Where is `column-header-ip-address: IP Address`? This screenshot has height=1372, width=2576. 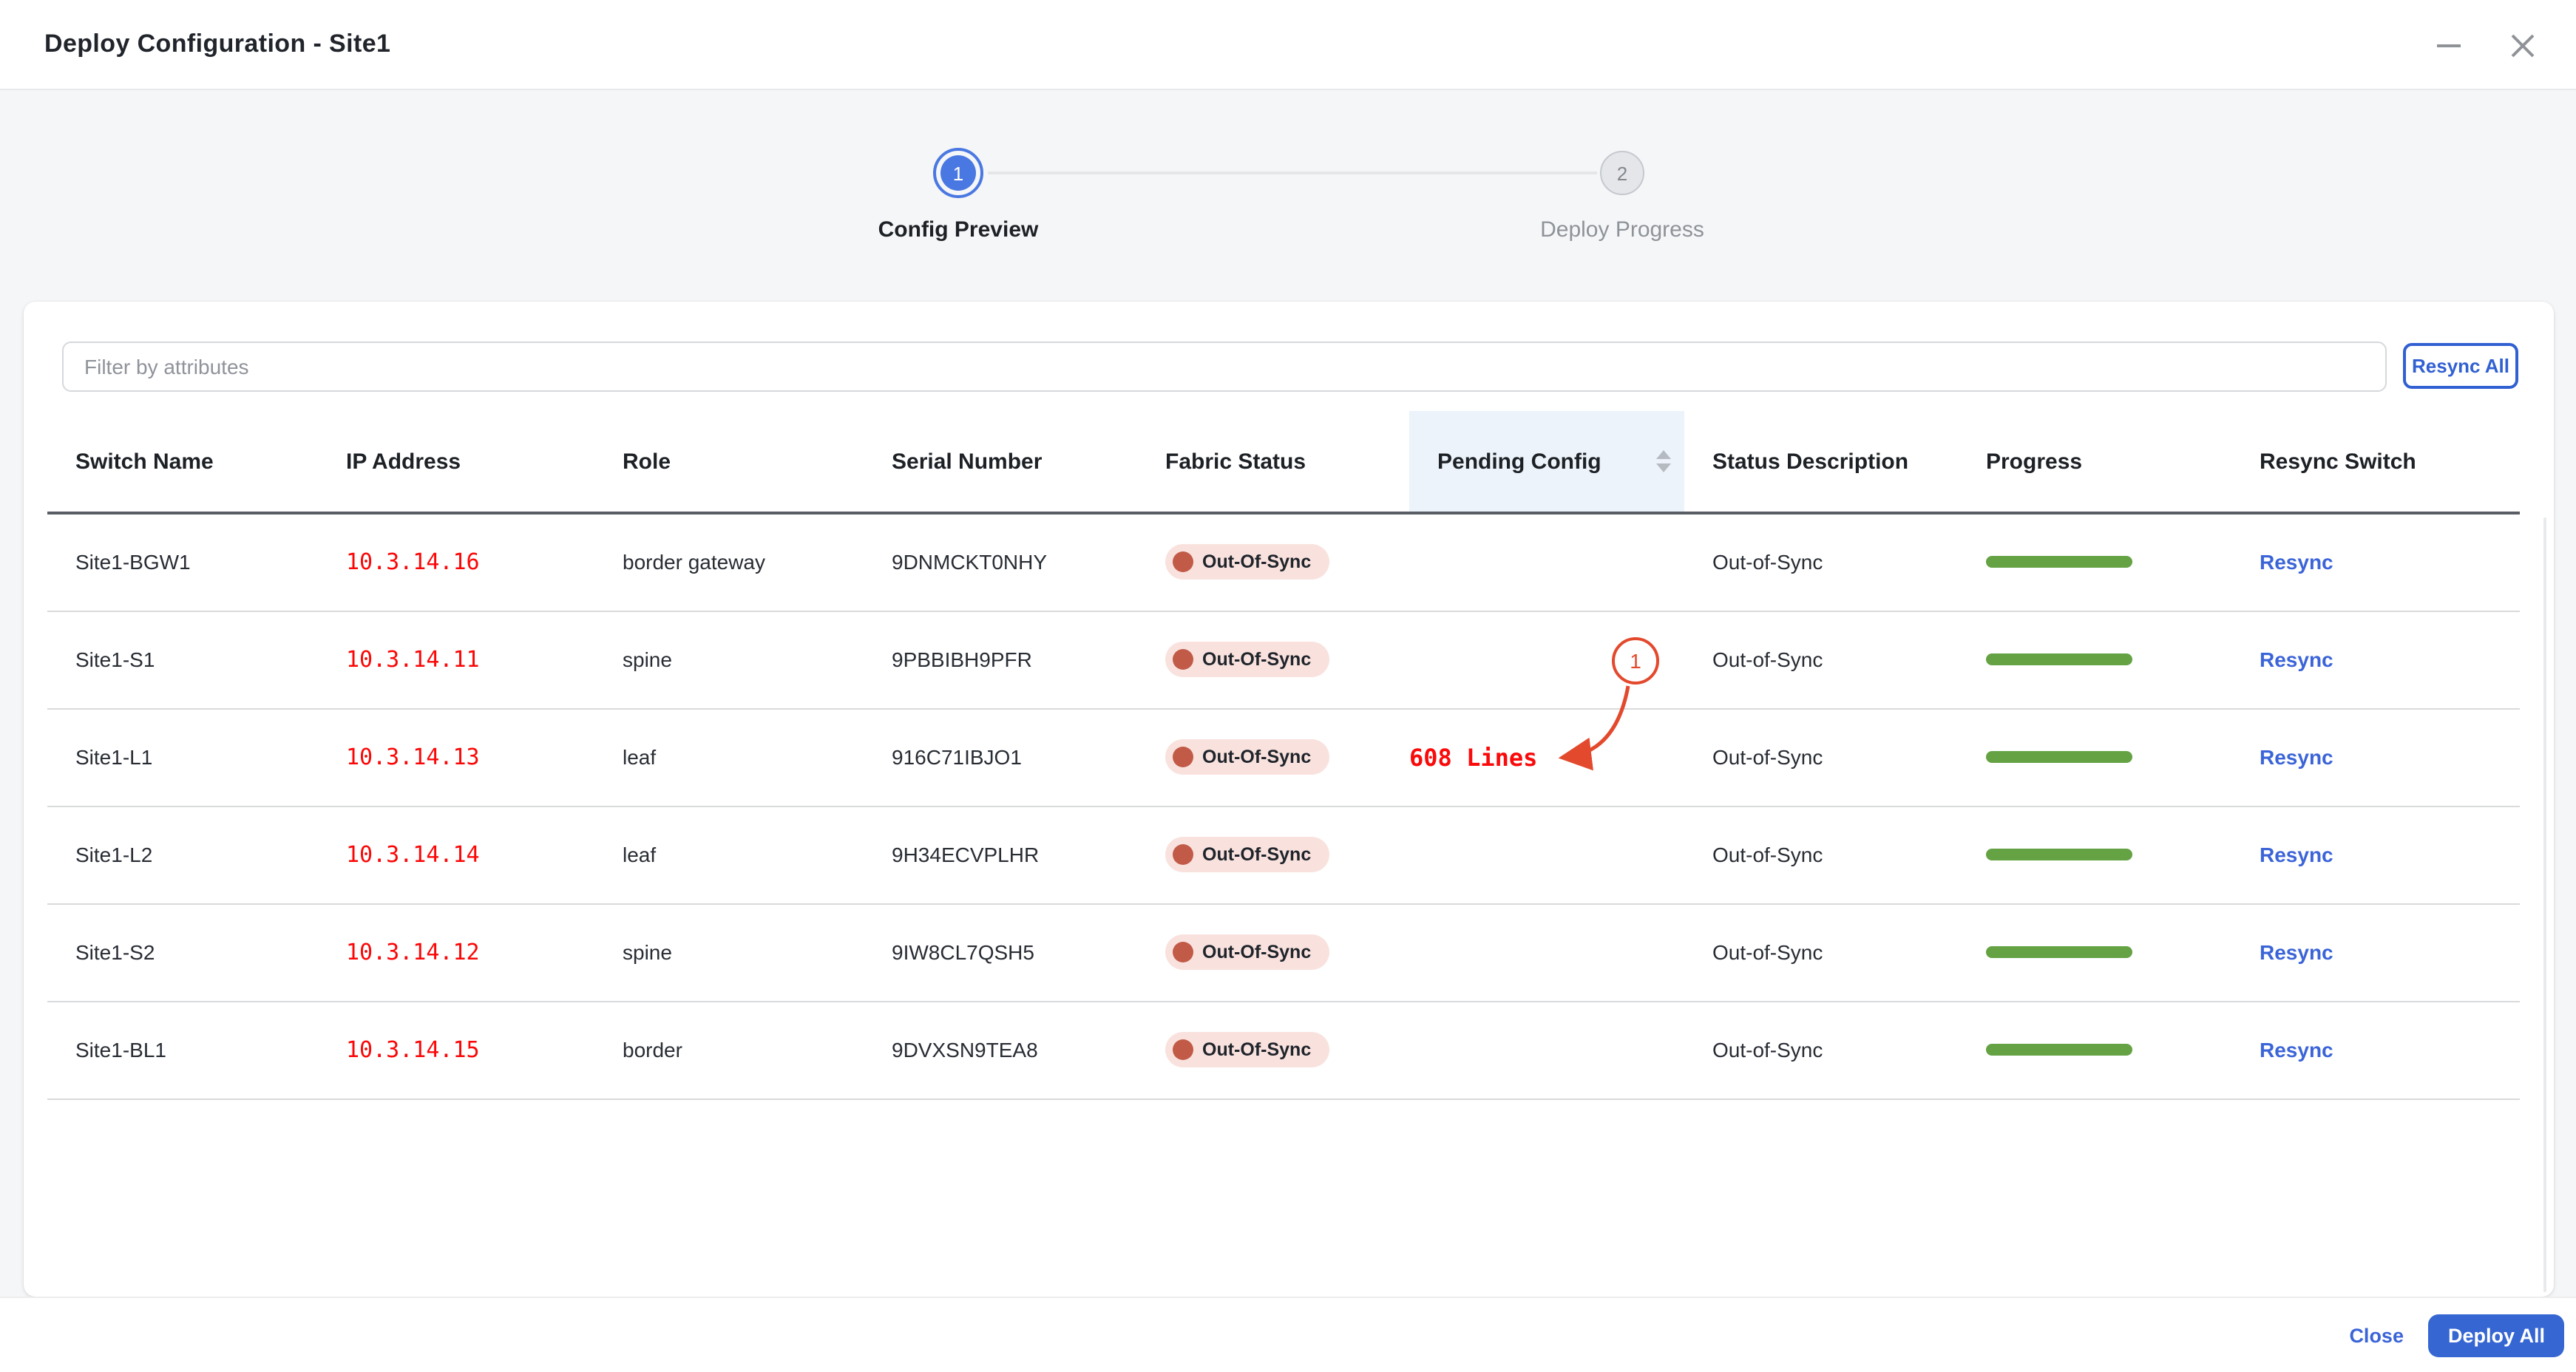
column-header-ip-address: IP Address is located at coordinates (456, 462).